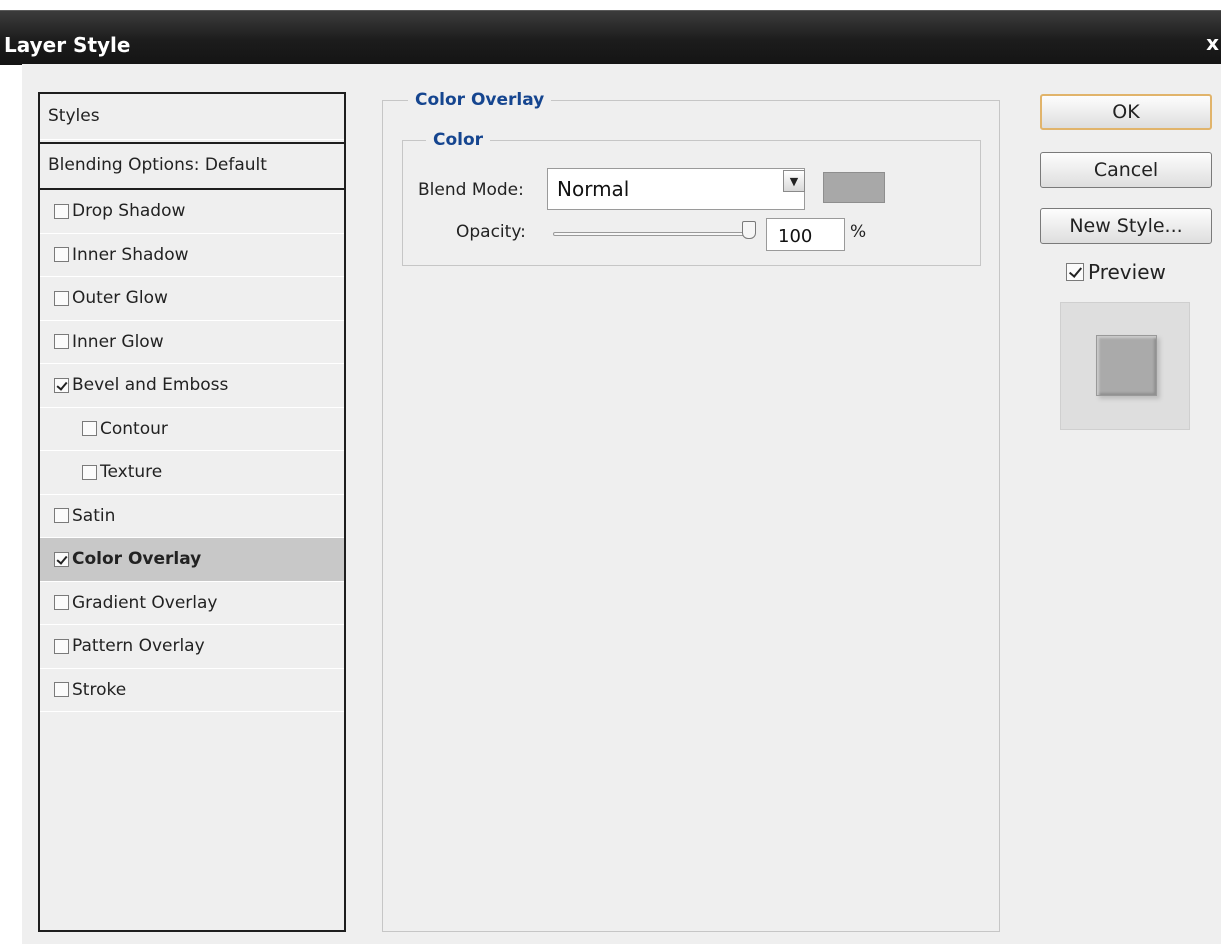 The width and height of the screenshot is (1221, 944). Describe the element at coordinates (150, 385) in the screenshot. I see `style-item-label: Bevel and Emboss` at that location.